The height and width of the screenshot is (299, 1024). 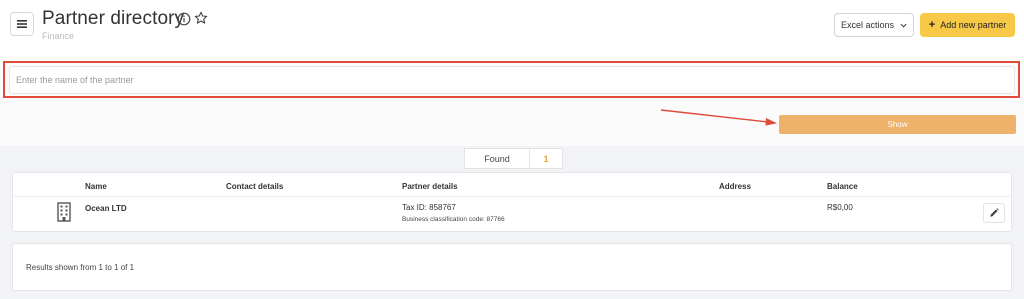 What do you see at coordinates (512, 80) in the screenshot?
I see `partner-name-search-input` at bounding box center [512, 80].